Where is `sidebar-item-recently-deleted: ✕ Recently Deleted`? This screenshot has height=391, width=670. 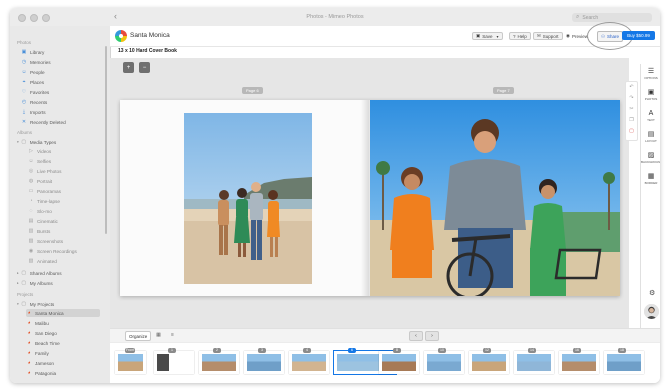
sidebar-item-recently-deleted: ✕ Recently Deleted is located at coordinates (60, 122).